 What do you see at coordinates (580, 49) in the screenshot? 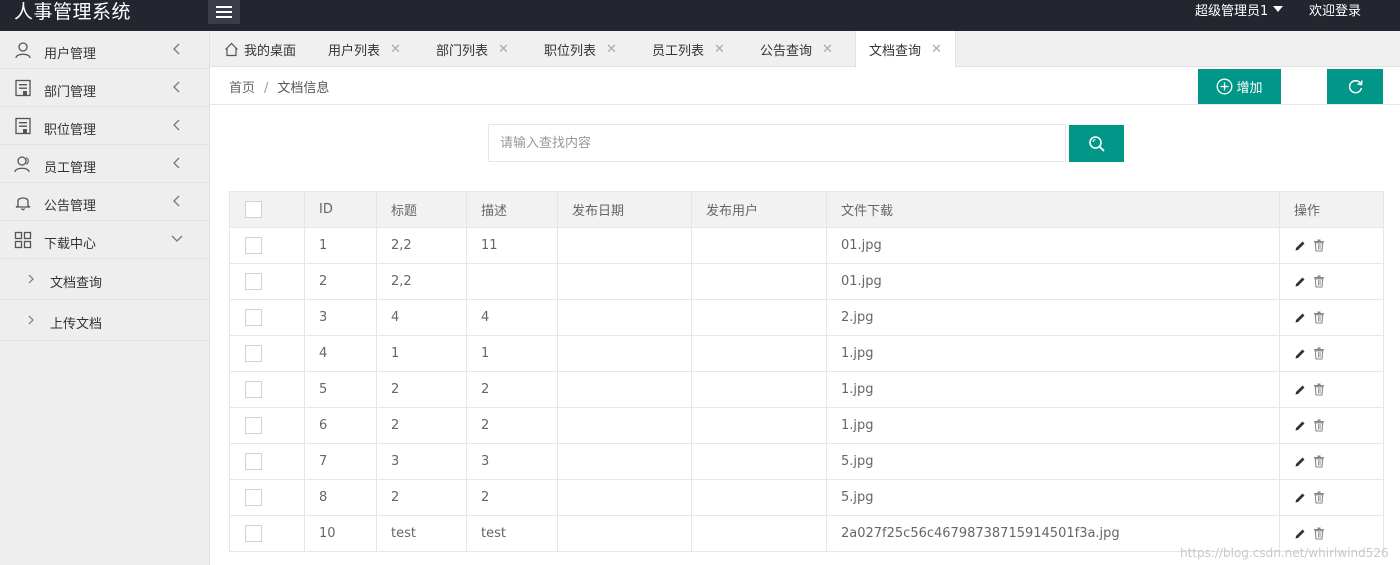
I see `tab-position-list: 职位列表 ✕` at bounding box center [580, 49].